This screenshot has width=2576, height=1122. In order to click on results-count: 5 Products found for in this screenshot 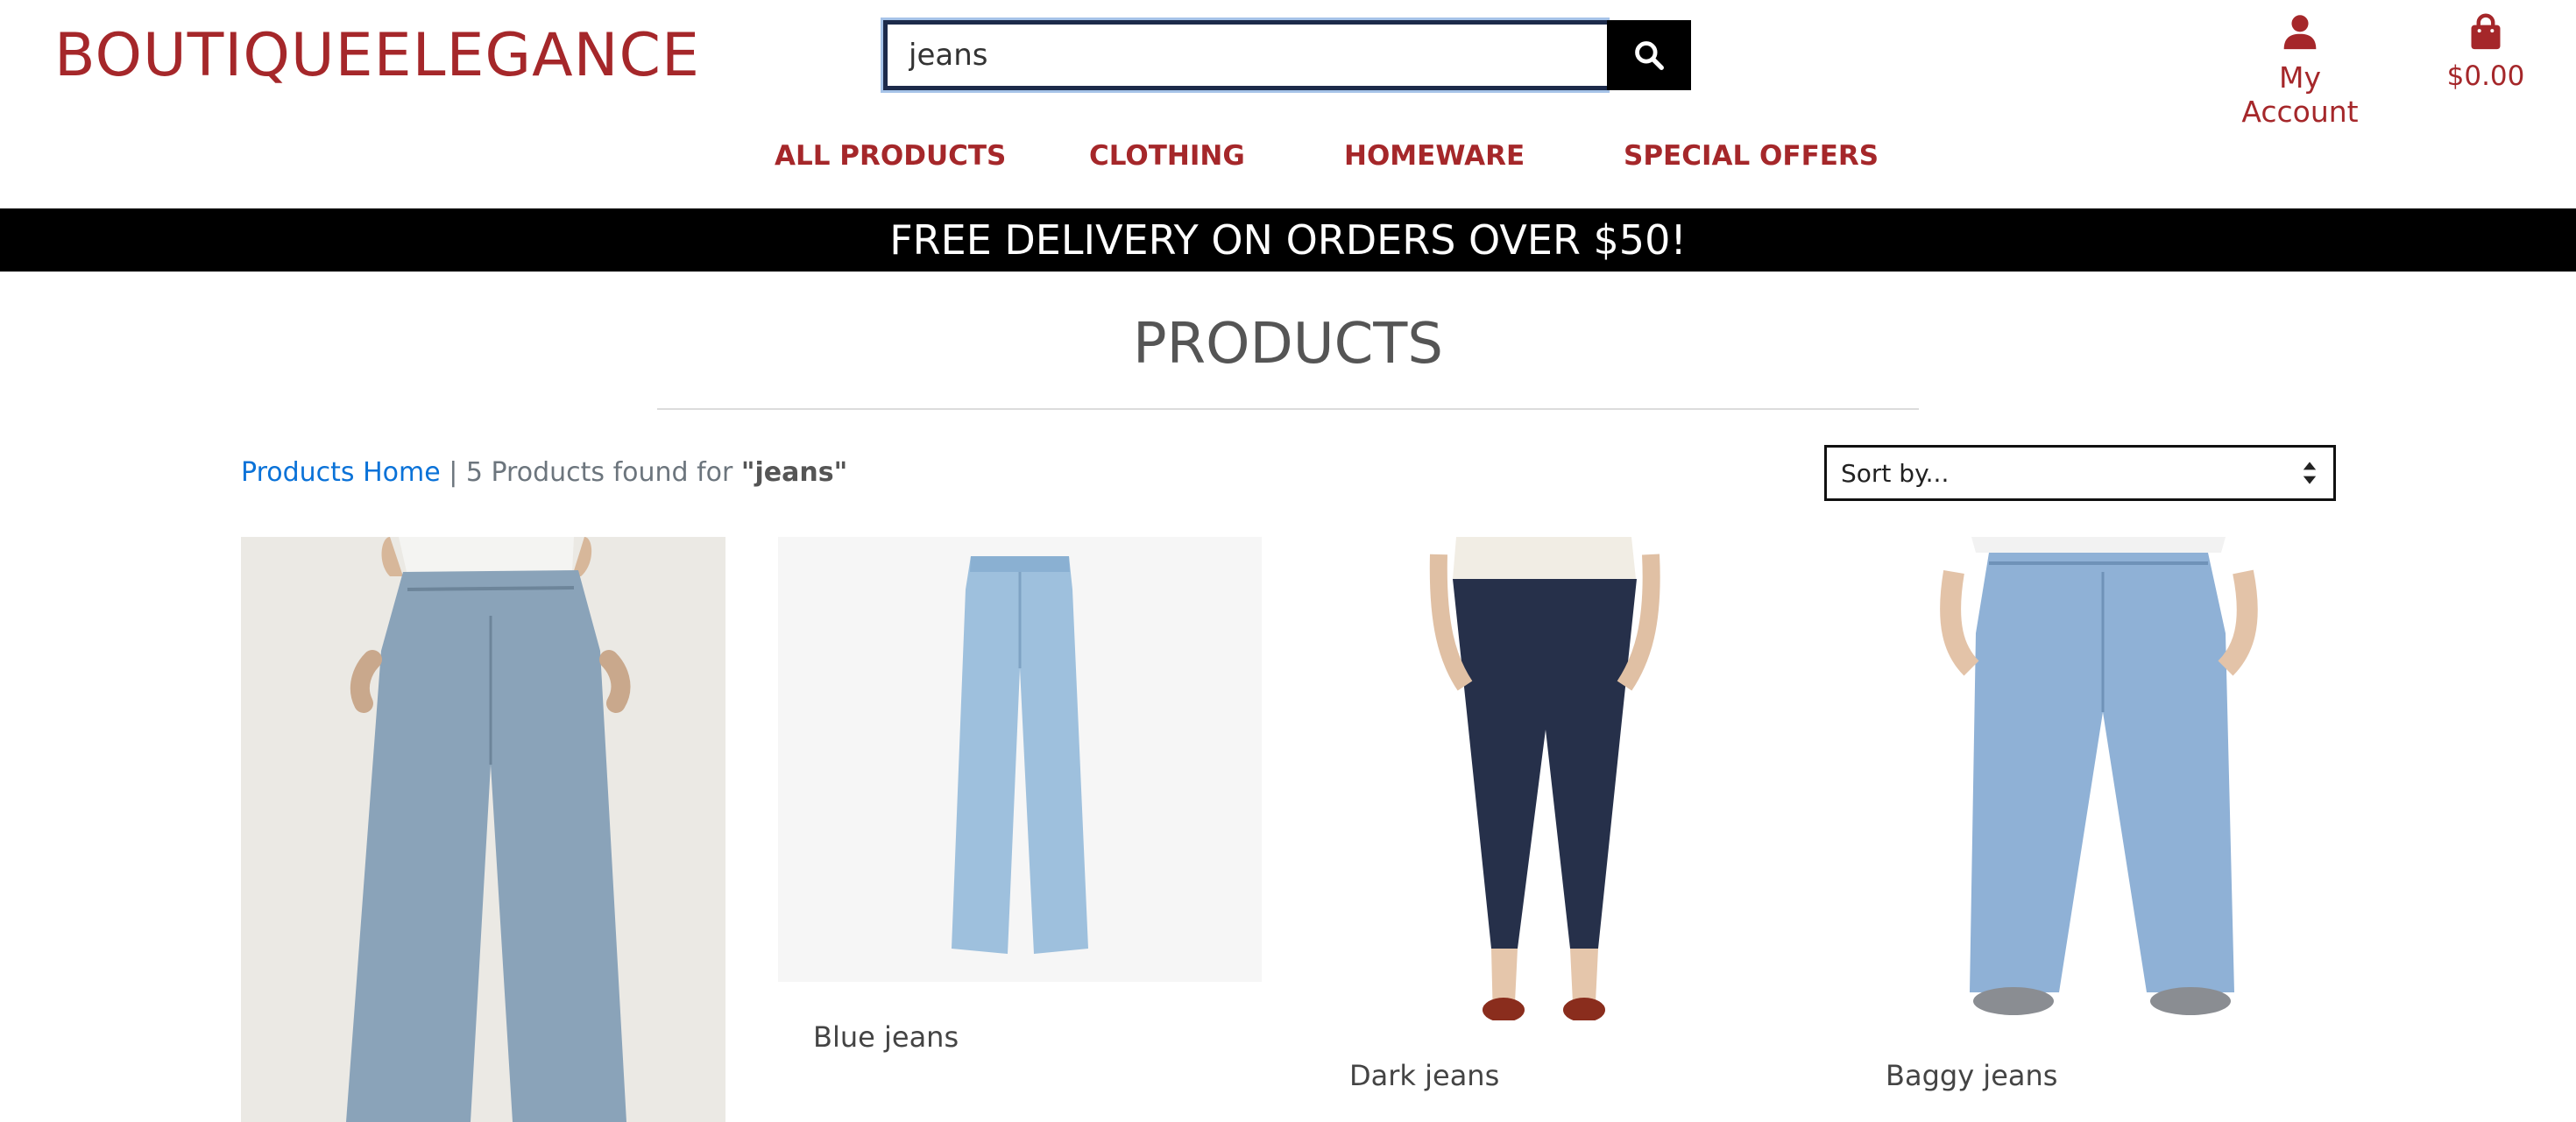, I will do `click(599, 472)`.